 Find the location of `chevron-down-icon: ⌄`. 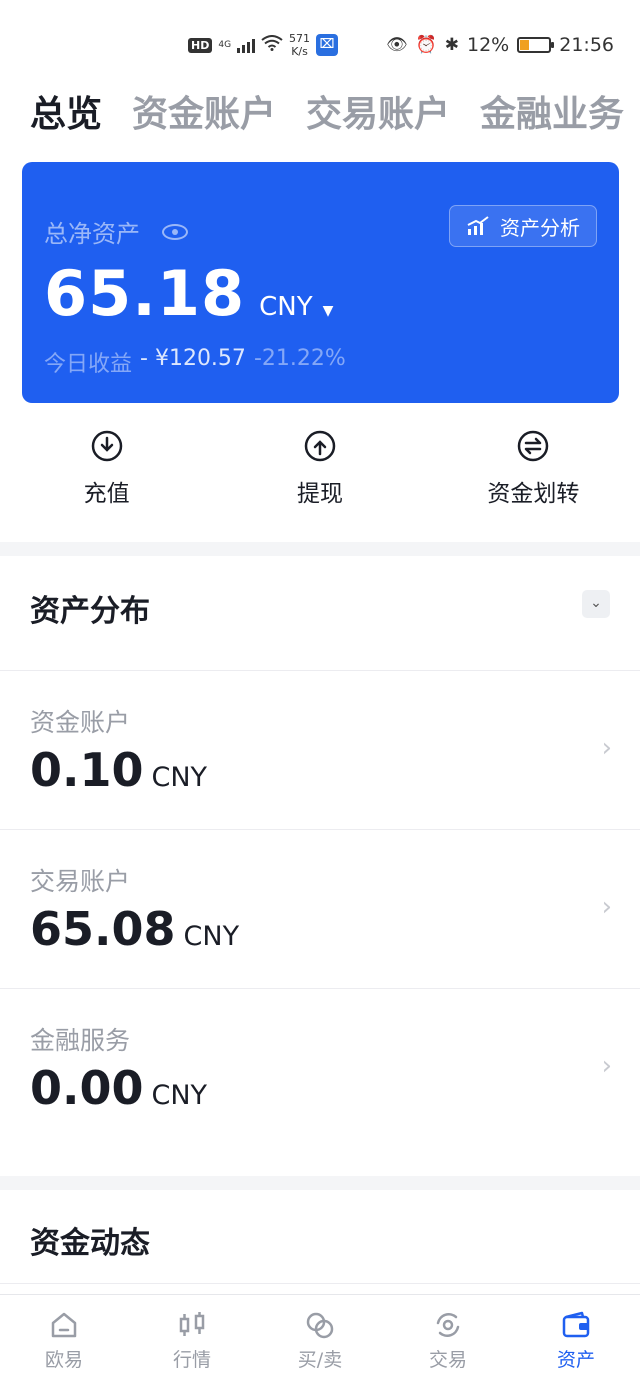

chevron-down-icon: ⌄ is located at coordinates (596, 603).